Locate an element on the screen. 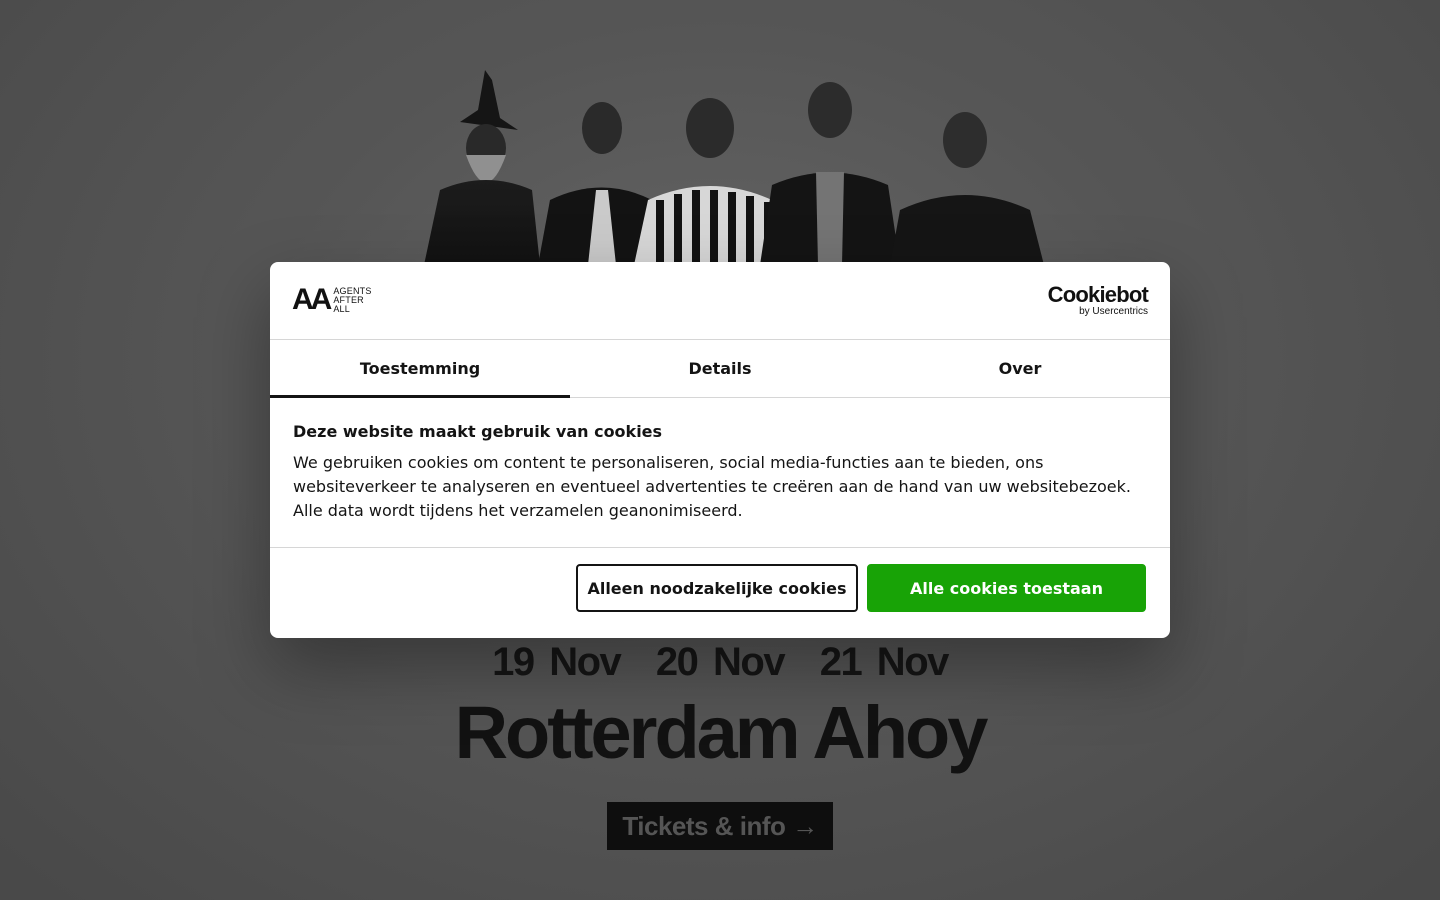 The width and height of the screenshot is (1440, 900). tab-over: Over is located at coordinates (1020, 368).